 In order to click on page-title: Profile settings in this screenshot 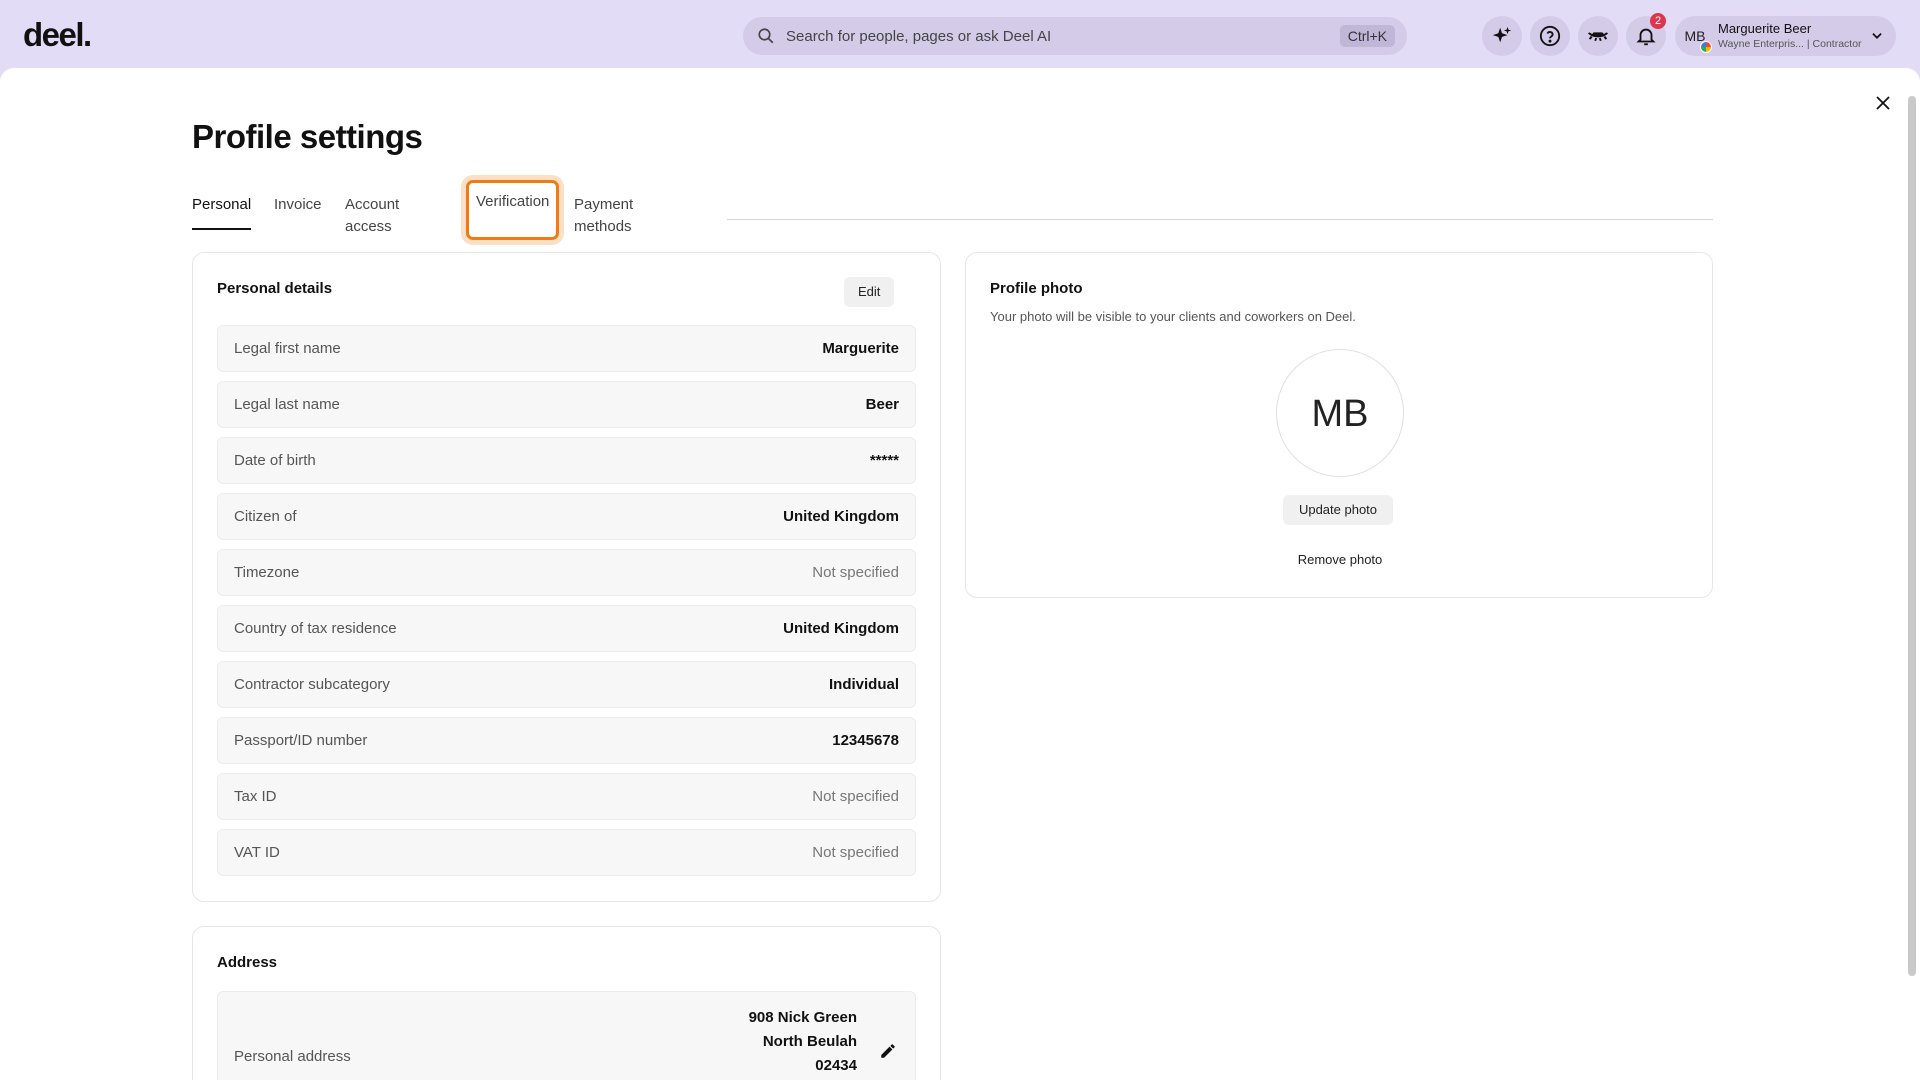, I will do `click(307, 136)`.